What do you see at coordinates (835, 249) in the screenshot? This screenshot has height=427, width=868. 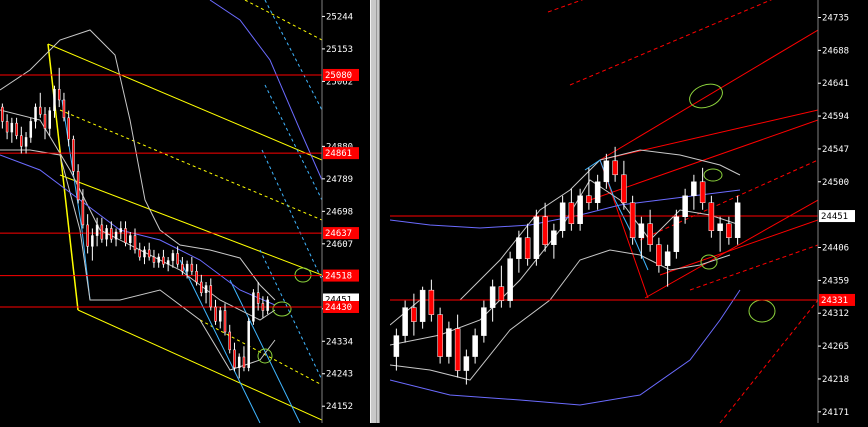 I see `right-tick-label: 24406` at bounding box center [835, 249].